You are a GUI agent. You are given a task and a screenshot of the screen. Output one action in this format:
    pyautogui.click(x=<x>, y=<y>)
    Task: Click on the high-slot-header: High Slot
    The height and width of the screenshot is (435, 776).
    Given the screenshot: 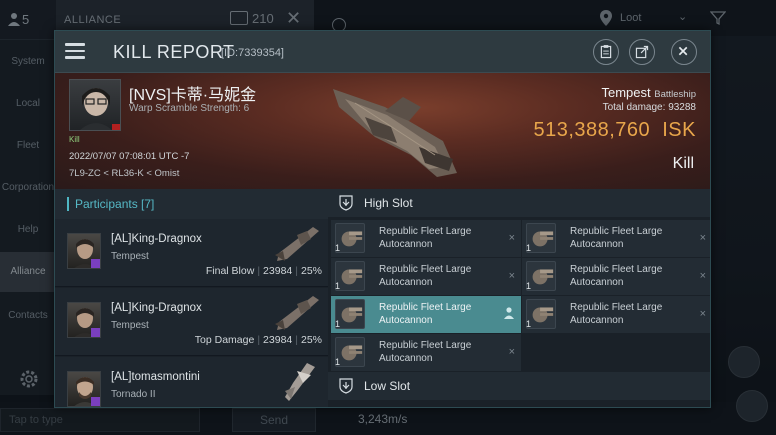 What is the action you would take?
    pyautogui.click(x=519, y=203)
    